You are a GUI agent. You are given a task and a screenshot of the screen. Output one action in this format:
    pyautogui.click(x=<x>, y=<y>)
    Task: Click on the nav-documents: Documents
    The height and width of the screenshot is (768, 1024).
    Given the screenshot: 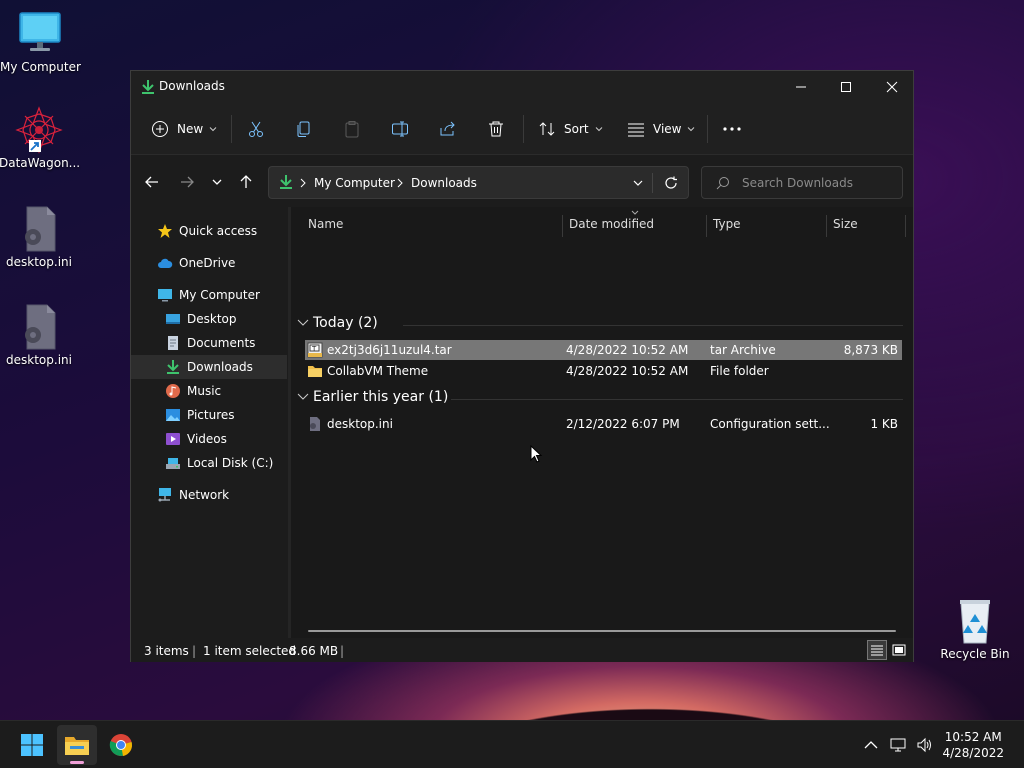 What is the action you would take?
    pyautogui.click(x=209, y=343)
    